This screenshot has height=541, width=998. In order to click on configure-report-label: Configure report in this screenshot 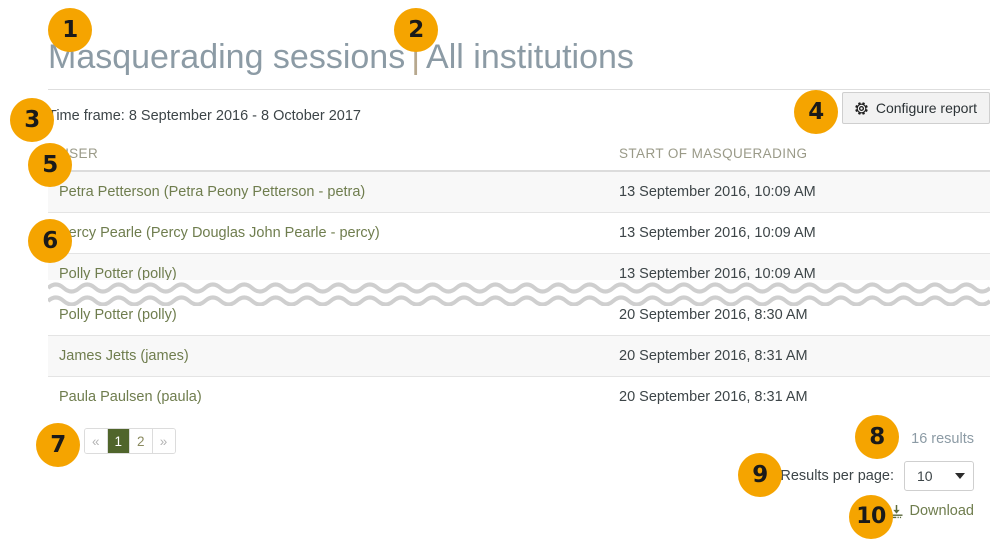, I will do `click(926, 108)`.